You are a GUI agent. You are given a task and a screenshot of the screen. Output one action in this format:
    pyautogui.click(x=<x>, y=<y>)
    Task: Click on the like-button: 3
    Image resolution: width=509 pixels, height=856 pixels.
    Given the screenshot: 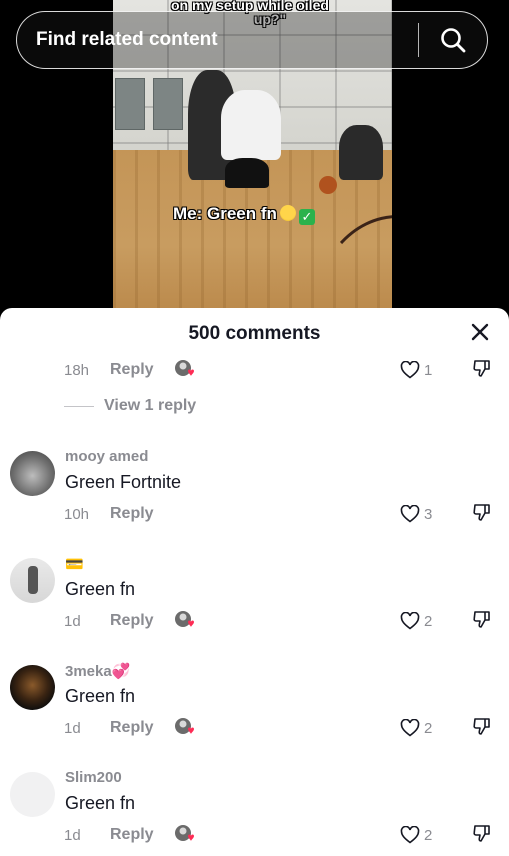 What is the action you would take?
    pyautogui.click(x=416, y=514)
    